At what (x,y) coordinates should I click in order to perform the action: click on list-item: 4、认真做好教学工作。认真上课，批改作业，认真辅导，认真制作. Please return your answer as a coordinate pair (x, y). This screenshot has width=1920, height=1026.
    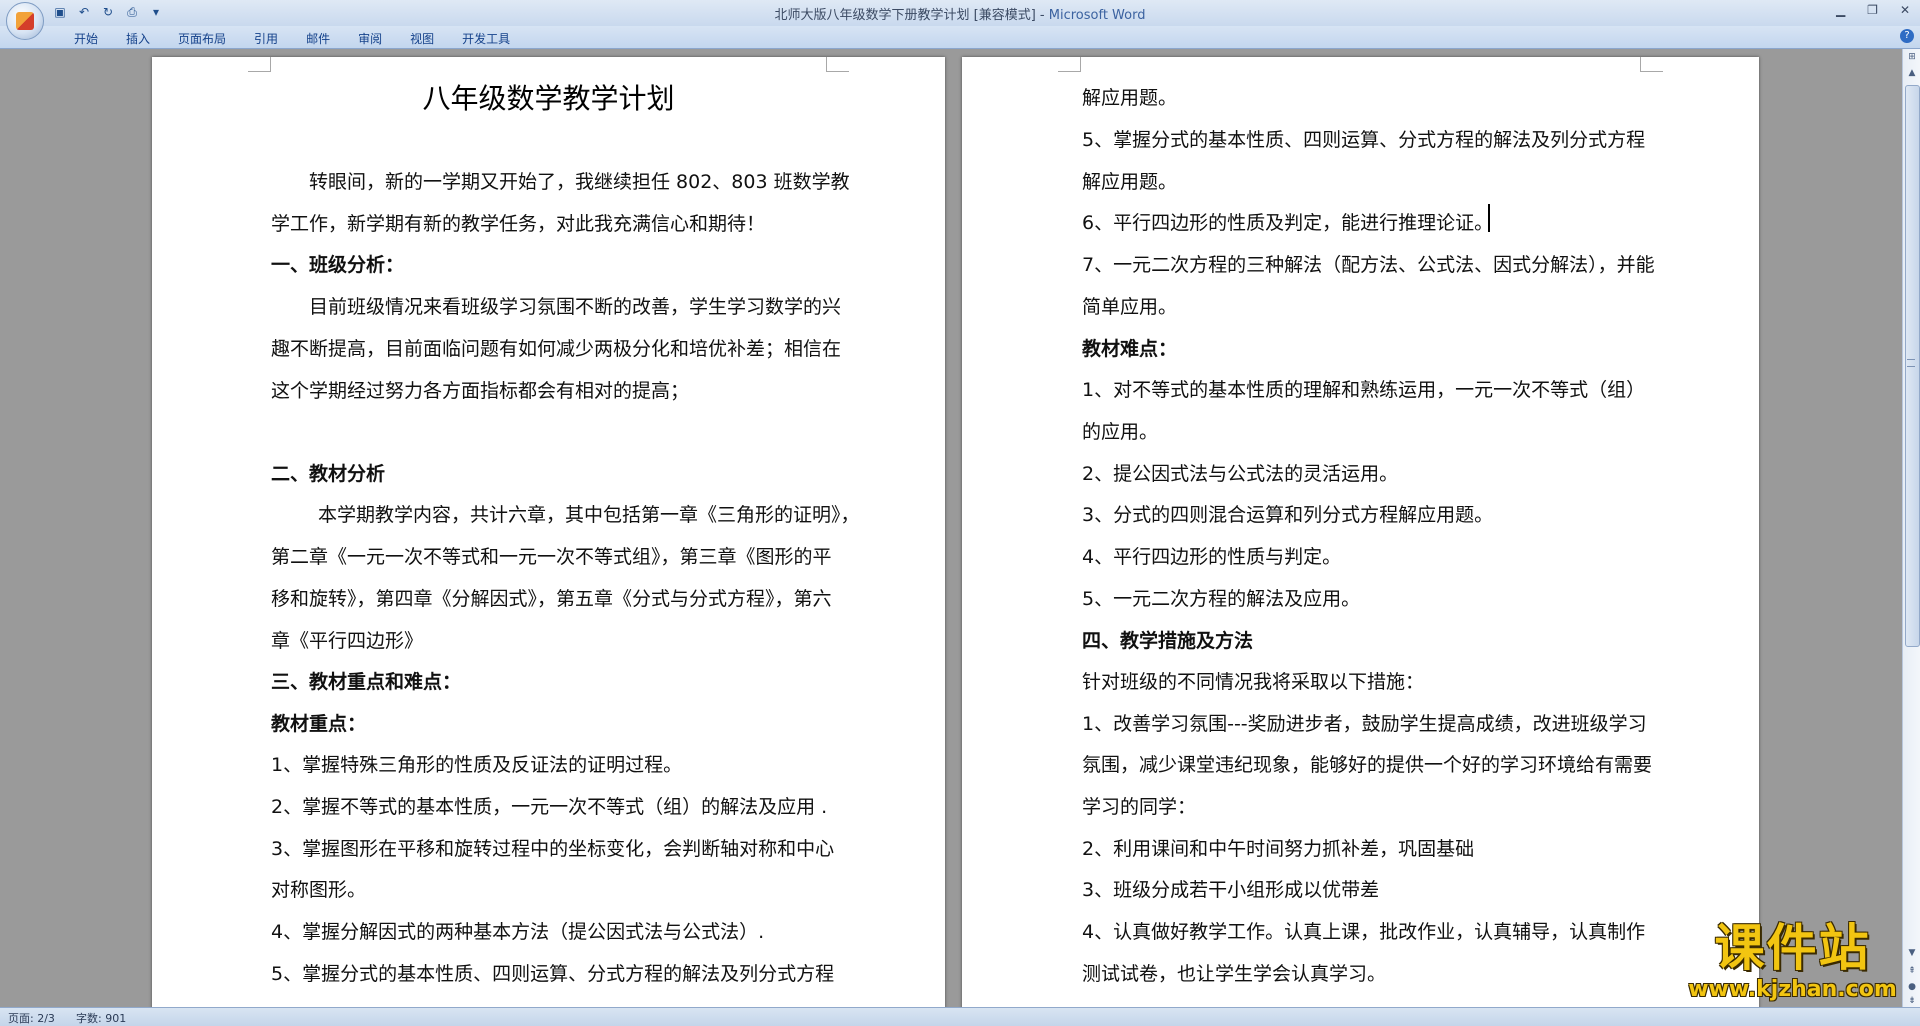
    Looking at the image, I should click on (1364, 932).